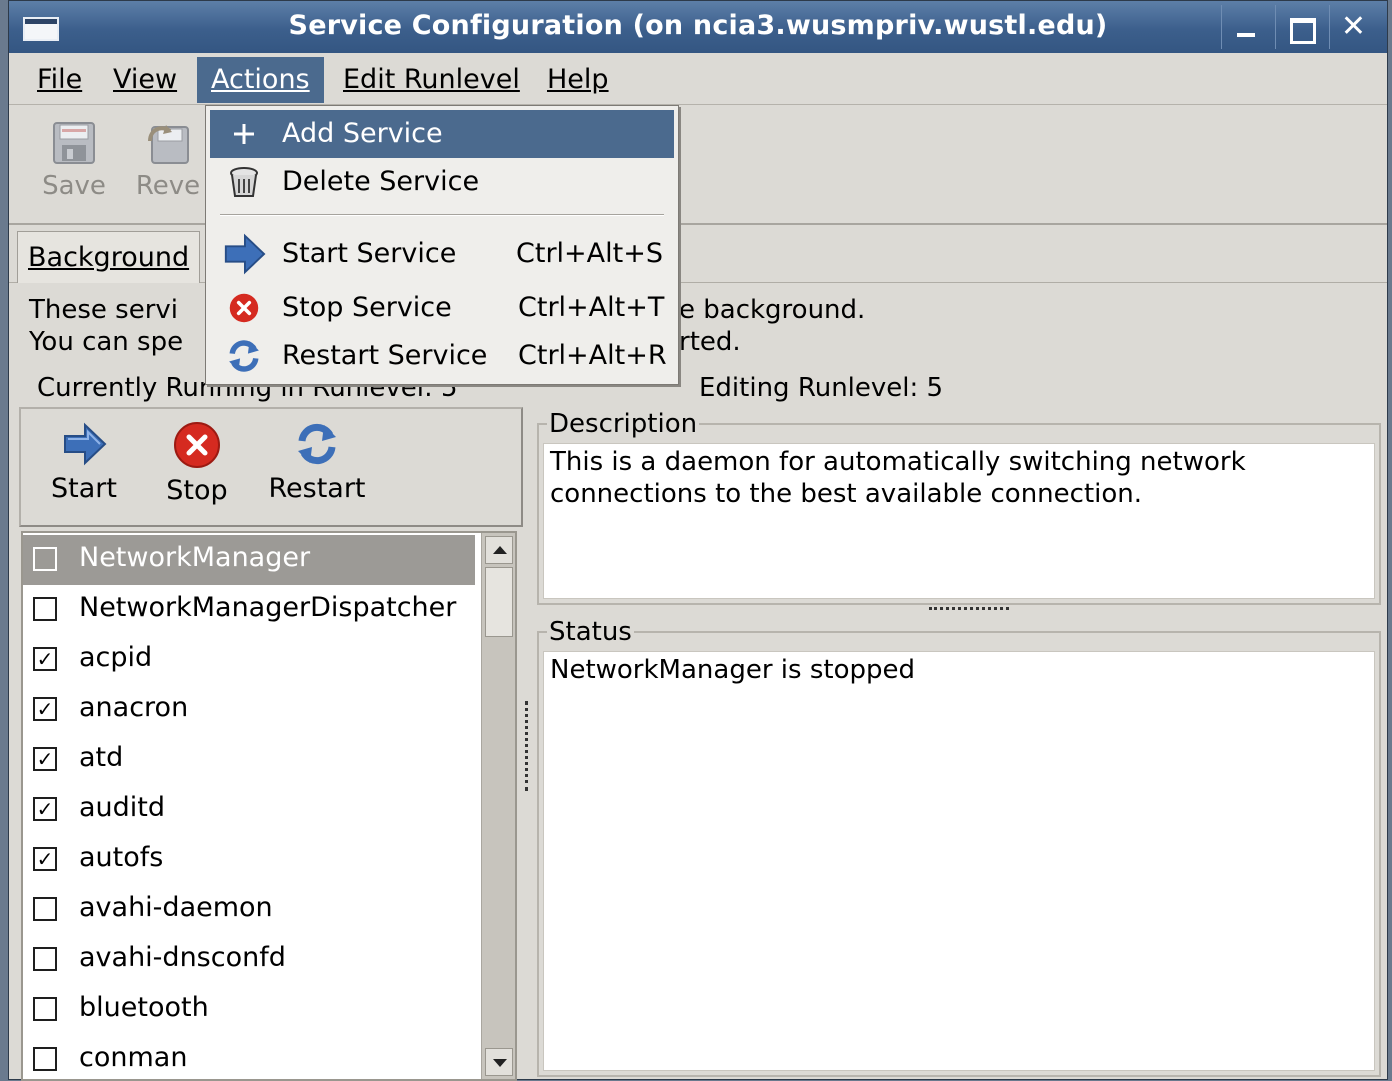  What do you see at coordinates (362, 133) in the screenshot?
I see `add-service-label: Add Service` at bounding box center [362, 133].